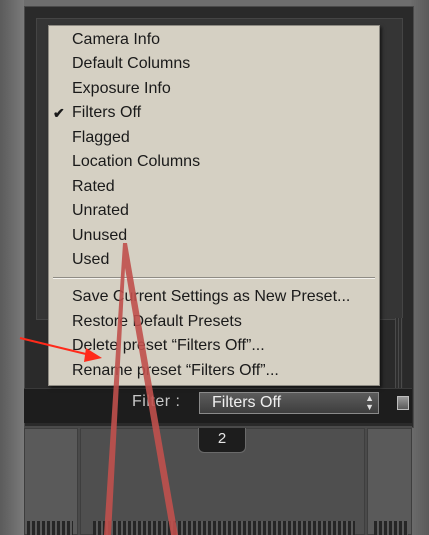 The height and width of the screenshot is (535, 429). Describe the element at coordinates (369, 402) in the screenshot. I see `up-down-arrows-icon: ▲ ▼` at that location.